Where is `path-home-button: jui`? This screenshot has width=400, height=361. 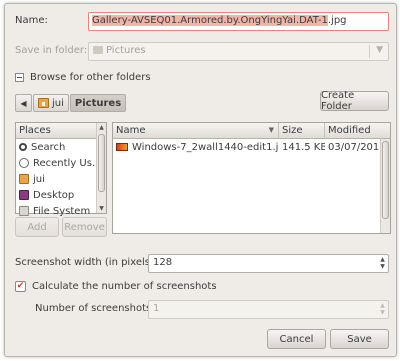
path-home-button: jui is located at coordinates (51, 103).